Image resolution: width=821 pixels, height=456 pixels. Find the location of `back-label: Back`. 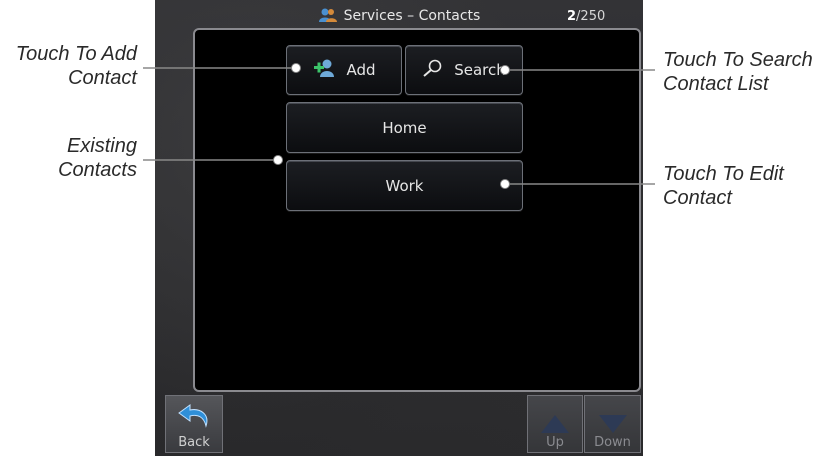

back-label: Back is located at coordinates (194, 442).